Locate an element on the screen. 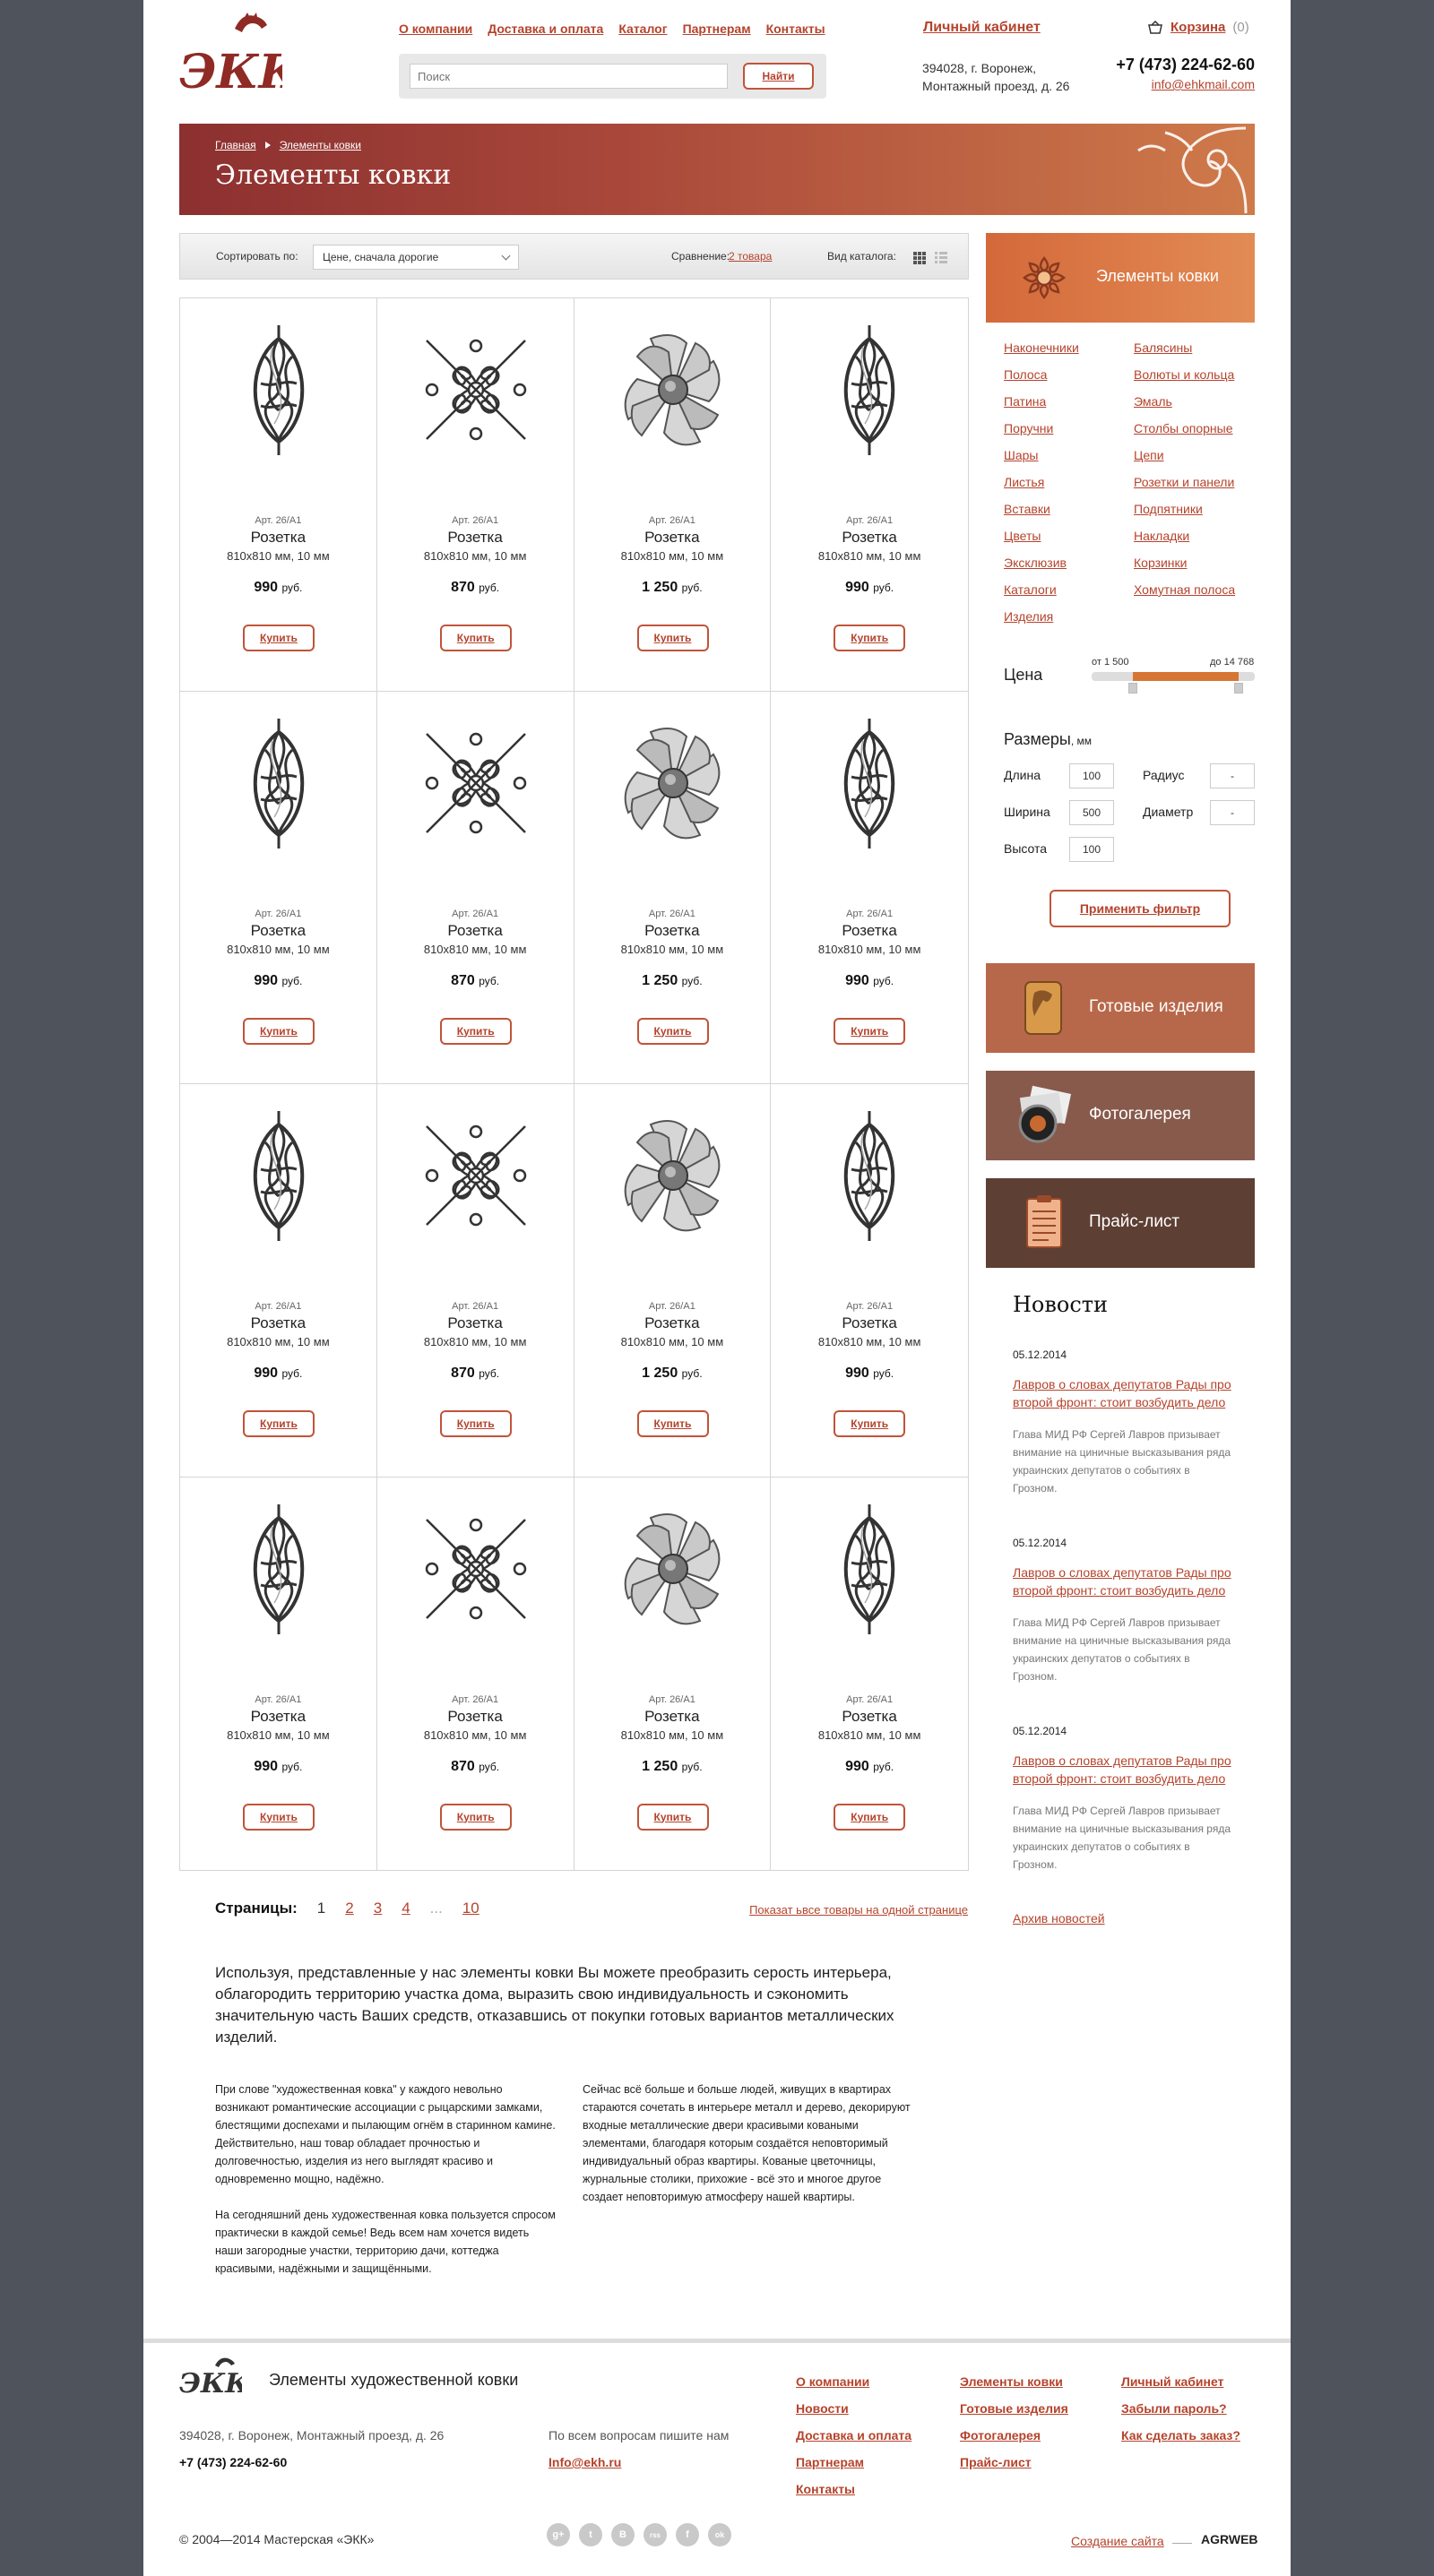 This screenshot has width=1434, height=2576. list-view-icon is located at coordinates (941, 258).